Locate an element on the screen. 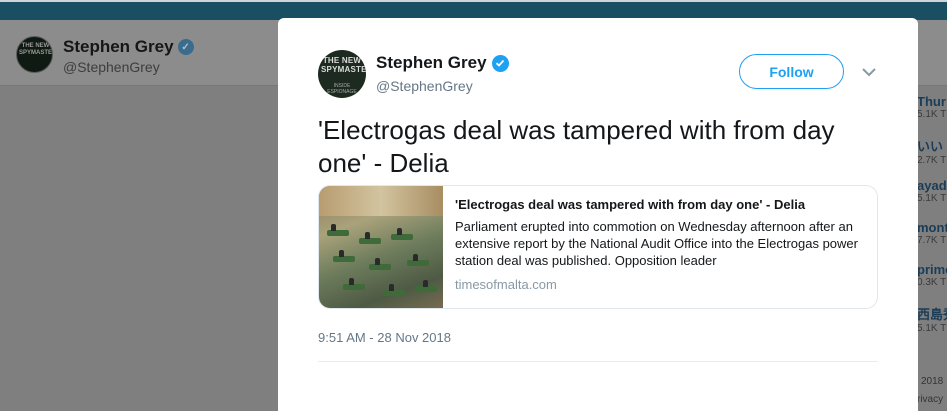 This screenshot has height=411, width=947. background-profile-handle: @StephenGrey is located at coordinates (111, 67).